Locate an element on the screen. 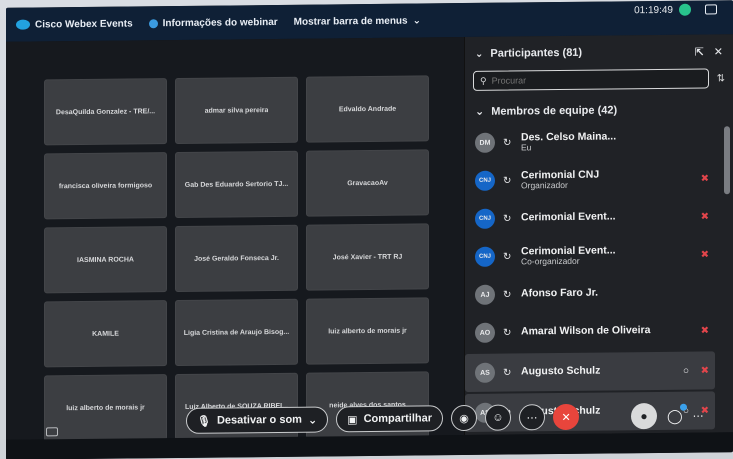 The width and height of the screenshot is (733, 459). mute-button: 🎙 Desativar o som ⌄ is located at coordinates (257, 420).